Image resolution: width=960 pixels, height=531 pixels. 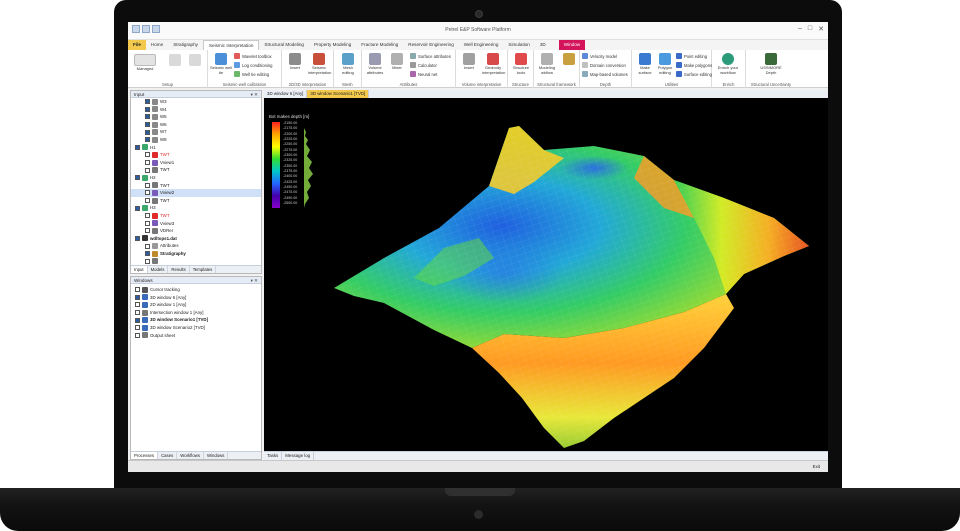 What do you see at coordinates (518, 45) in the screenshot?
I see `ribbon-tab: Simulation` at bounding box center [518, 45].